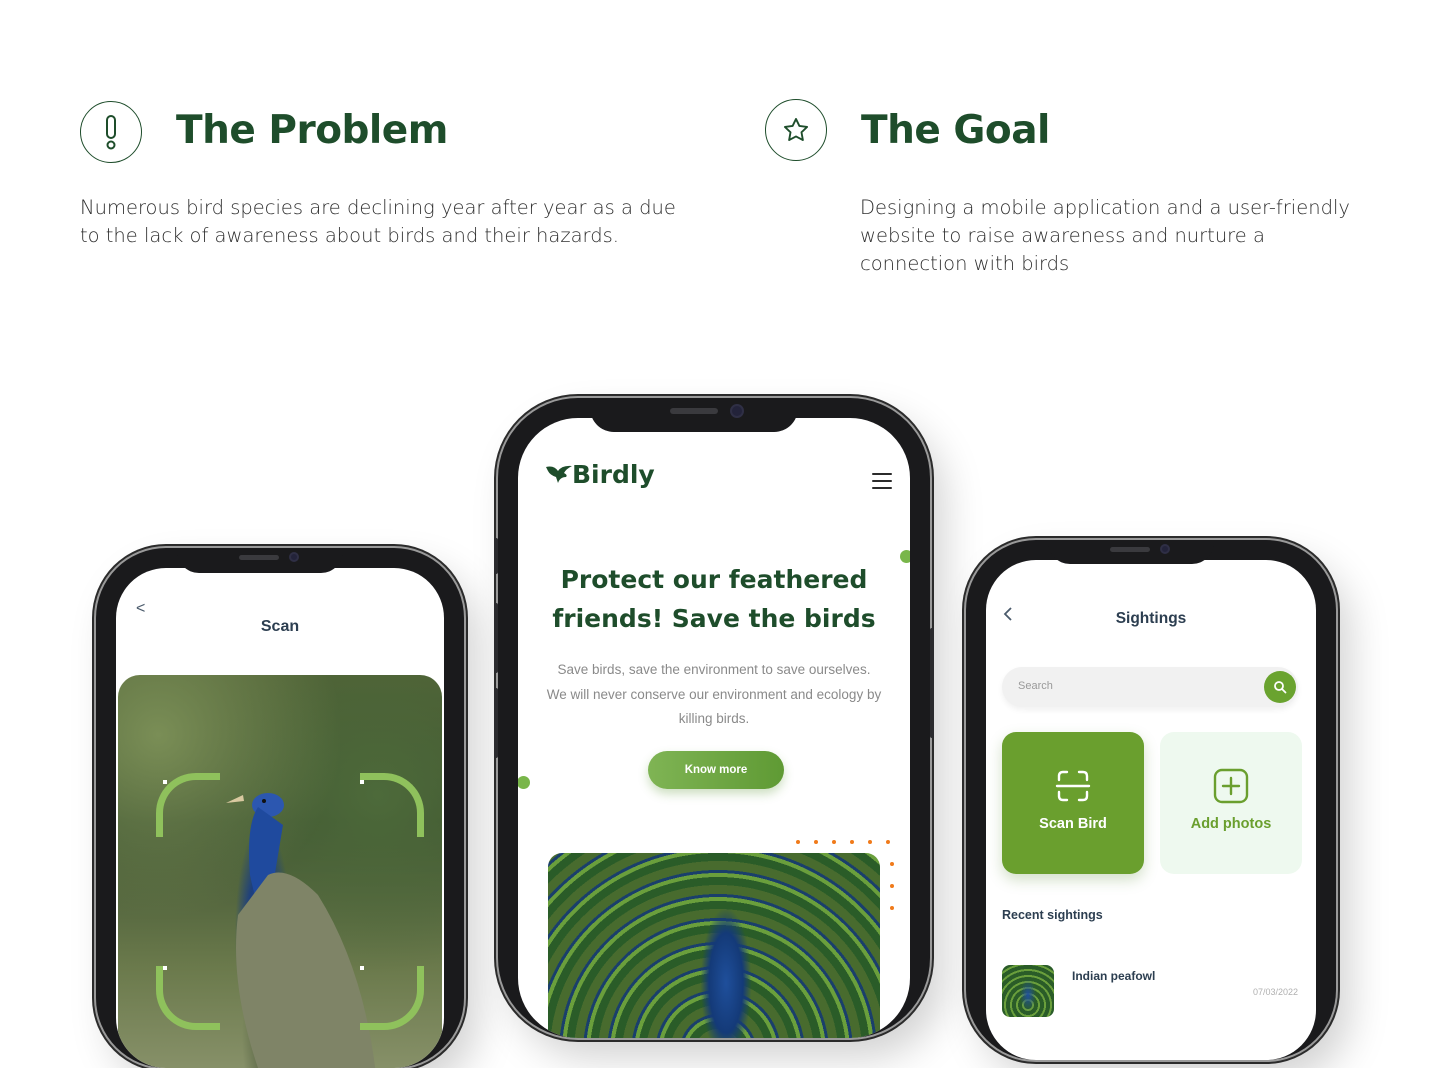 The height and width of the screenshot is (1068, 1440). I want to click on add-photos-card: Add photos, so click(1231, 803).